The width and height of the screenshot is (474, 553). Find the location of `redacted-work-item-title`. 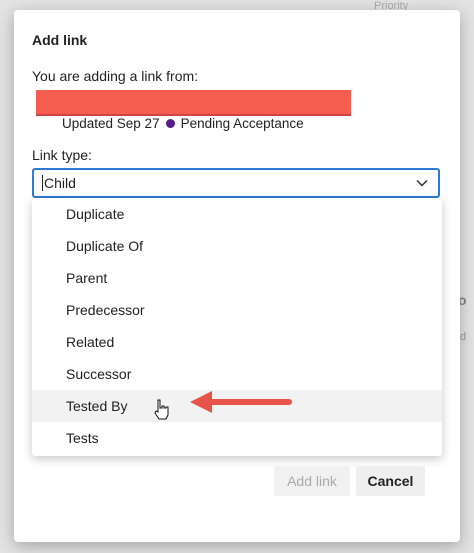

redacted-work-item-title is located at coordinates (193, 103).